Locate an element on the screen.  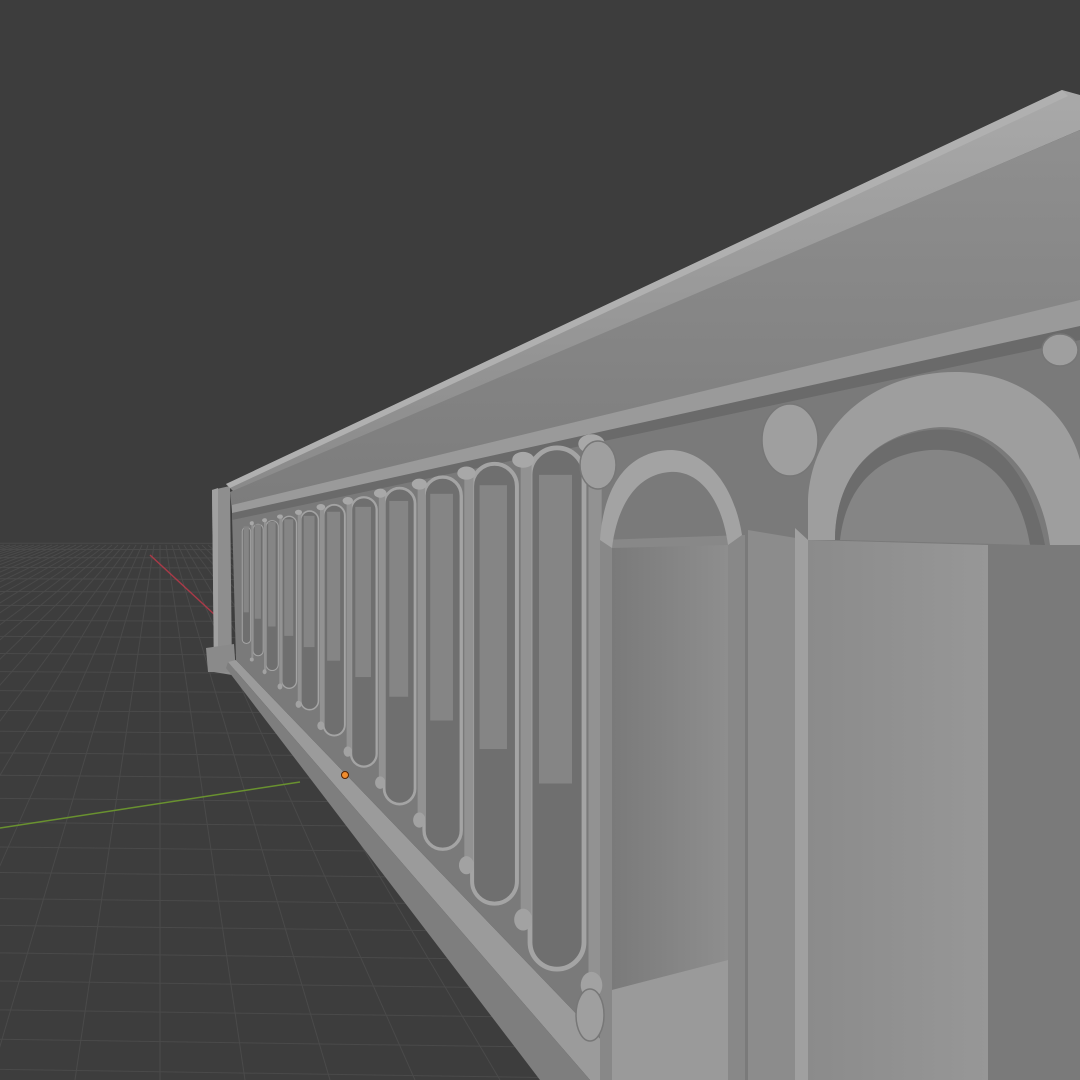
front-panel-inset is located at coordinates (670, 767).